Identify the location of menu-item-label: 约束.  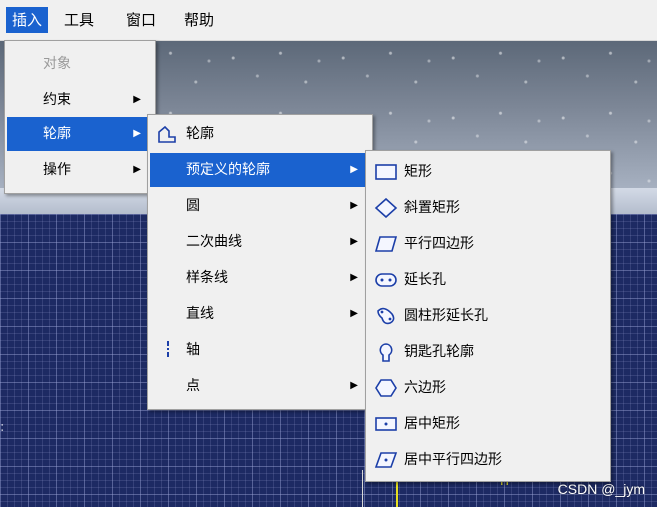
(57, 100).